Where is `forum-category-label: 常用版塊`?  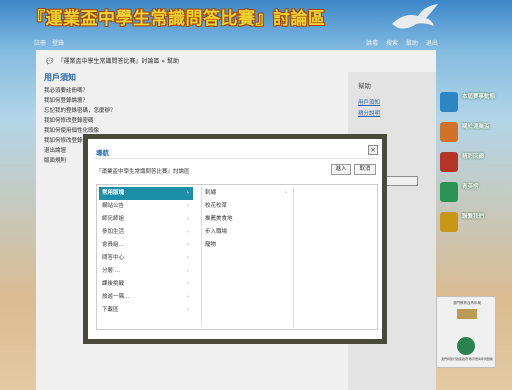
forum-category-label: 常用版塊 is located at coordinates (113, 193).